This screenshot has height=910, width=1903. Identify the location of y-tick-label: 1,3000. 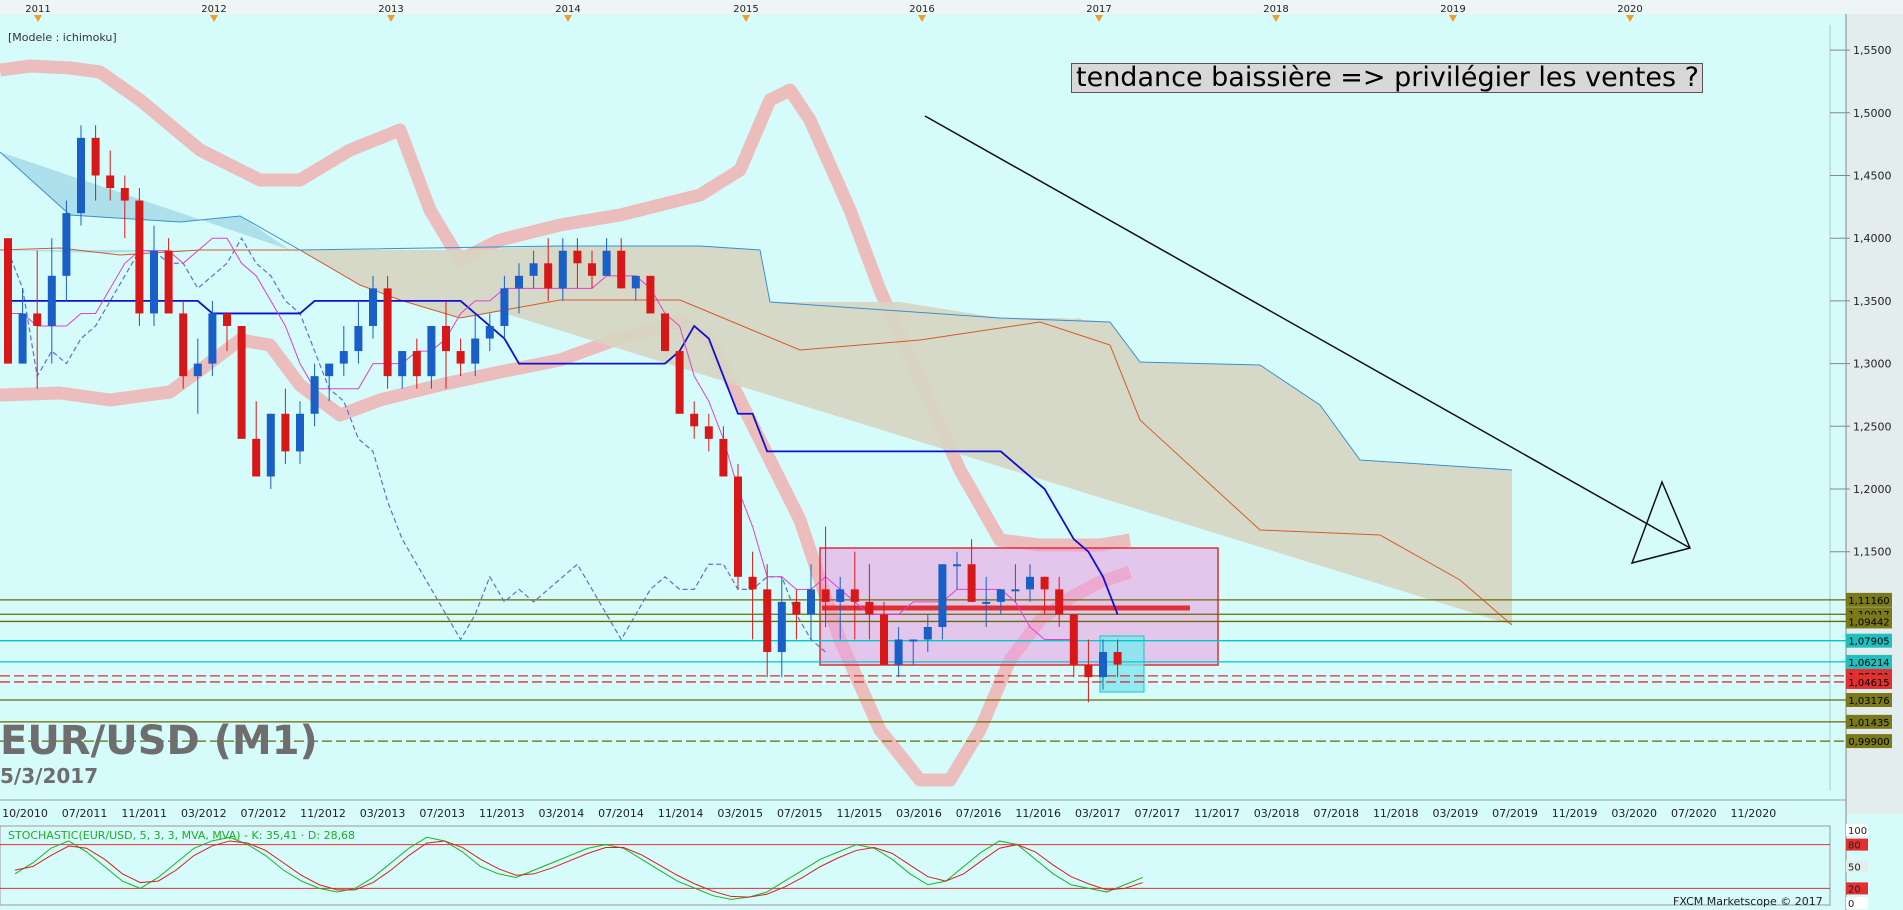
(1872, 364).